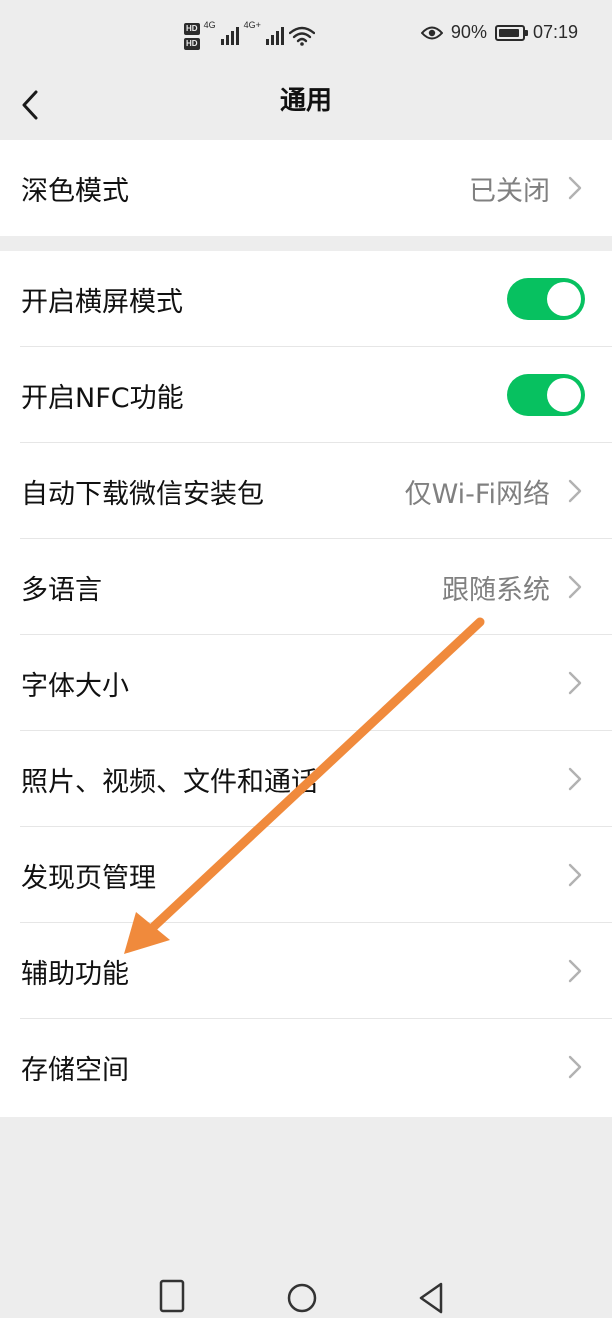 The width and height of the screenshot is (612, 1318). I want to click on battery-level, so click(508, 32).